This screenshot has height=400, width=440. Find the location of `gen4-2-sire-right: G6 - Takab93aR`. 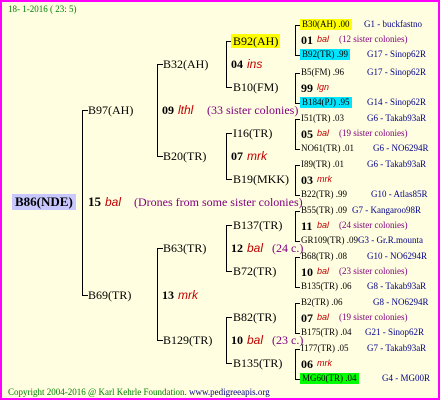

gen4-2-sire-right: G6 - Takab93aR is located at coordinates (397, 118).